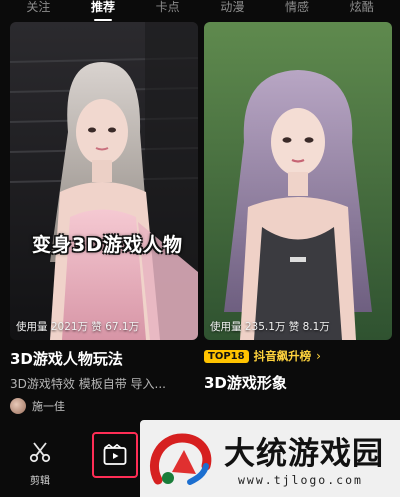 The width and height of the screenshot is (400, 497). Describe the element at coordinates (298, 382) in the screenshot. I see `card-title: 3D游戏形象` at that location.